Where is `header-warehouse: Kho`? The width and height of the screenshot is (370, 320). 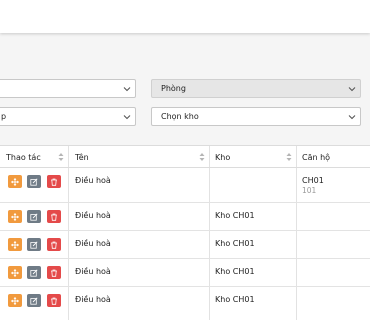
header-warehouse: Kho is located at coordinates (222, 157).